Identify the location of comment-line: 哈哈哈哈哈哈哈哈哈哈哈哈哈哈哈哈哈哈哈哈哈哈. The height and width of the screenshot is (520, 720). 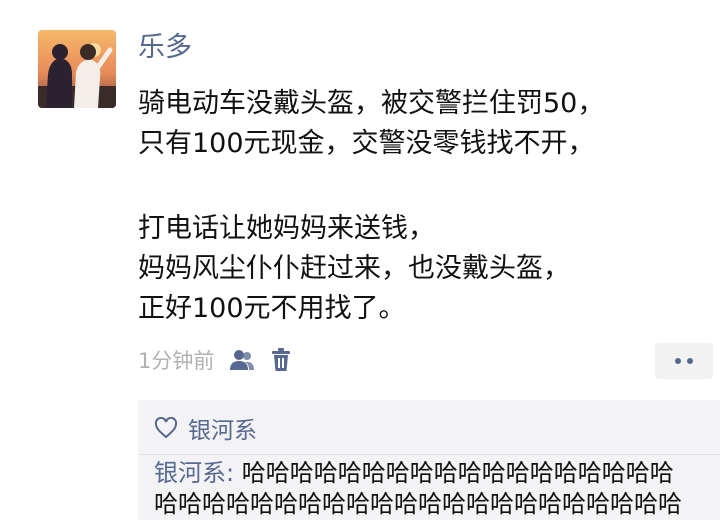
(418, 504).